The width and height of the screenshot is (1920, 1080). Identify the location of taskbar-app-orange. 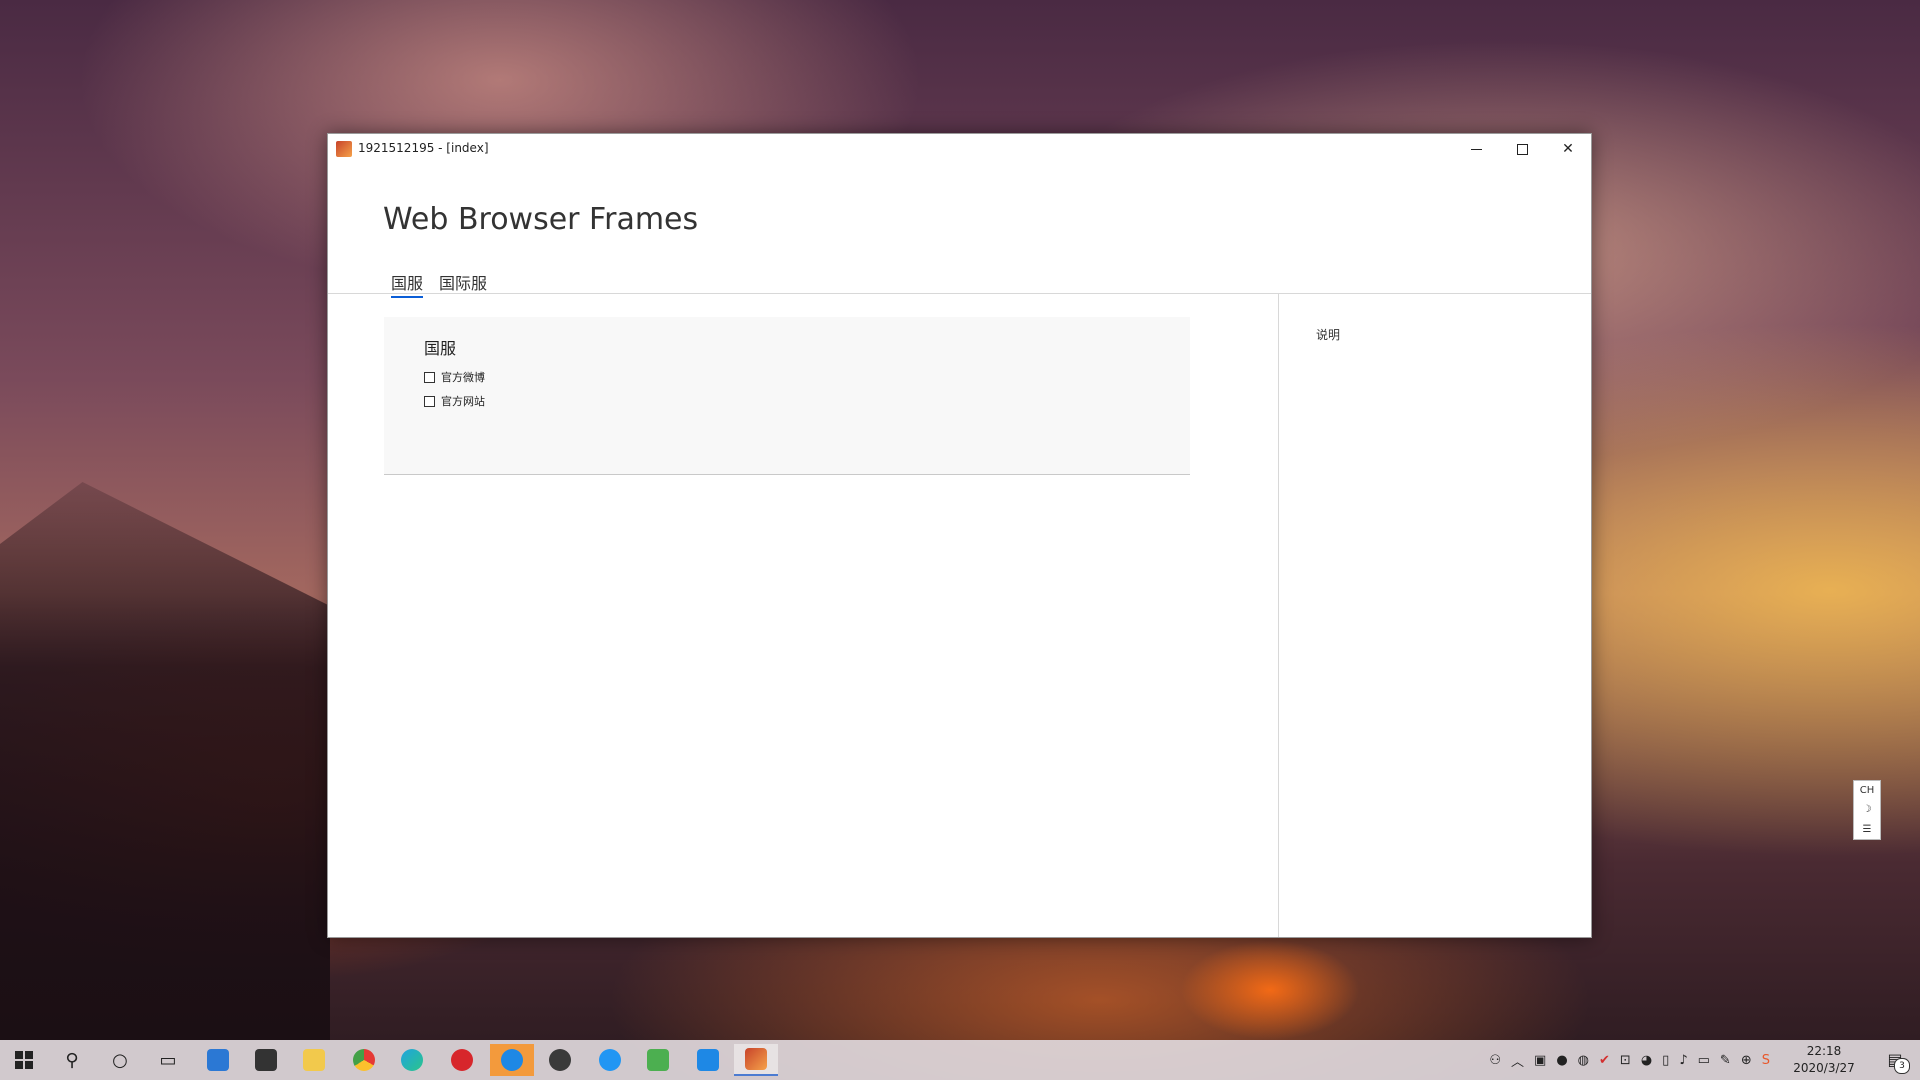
(512, 1060).